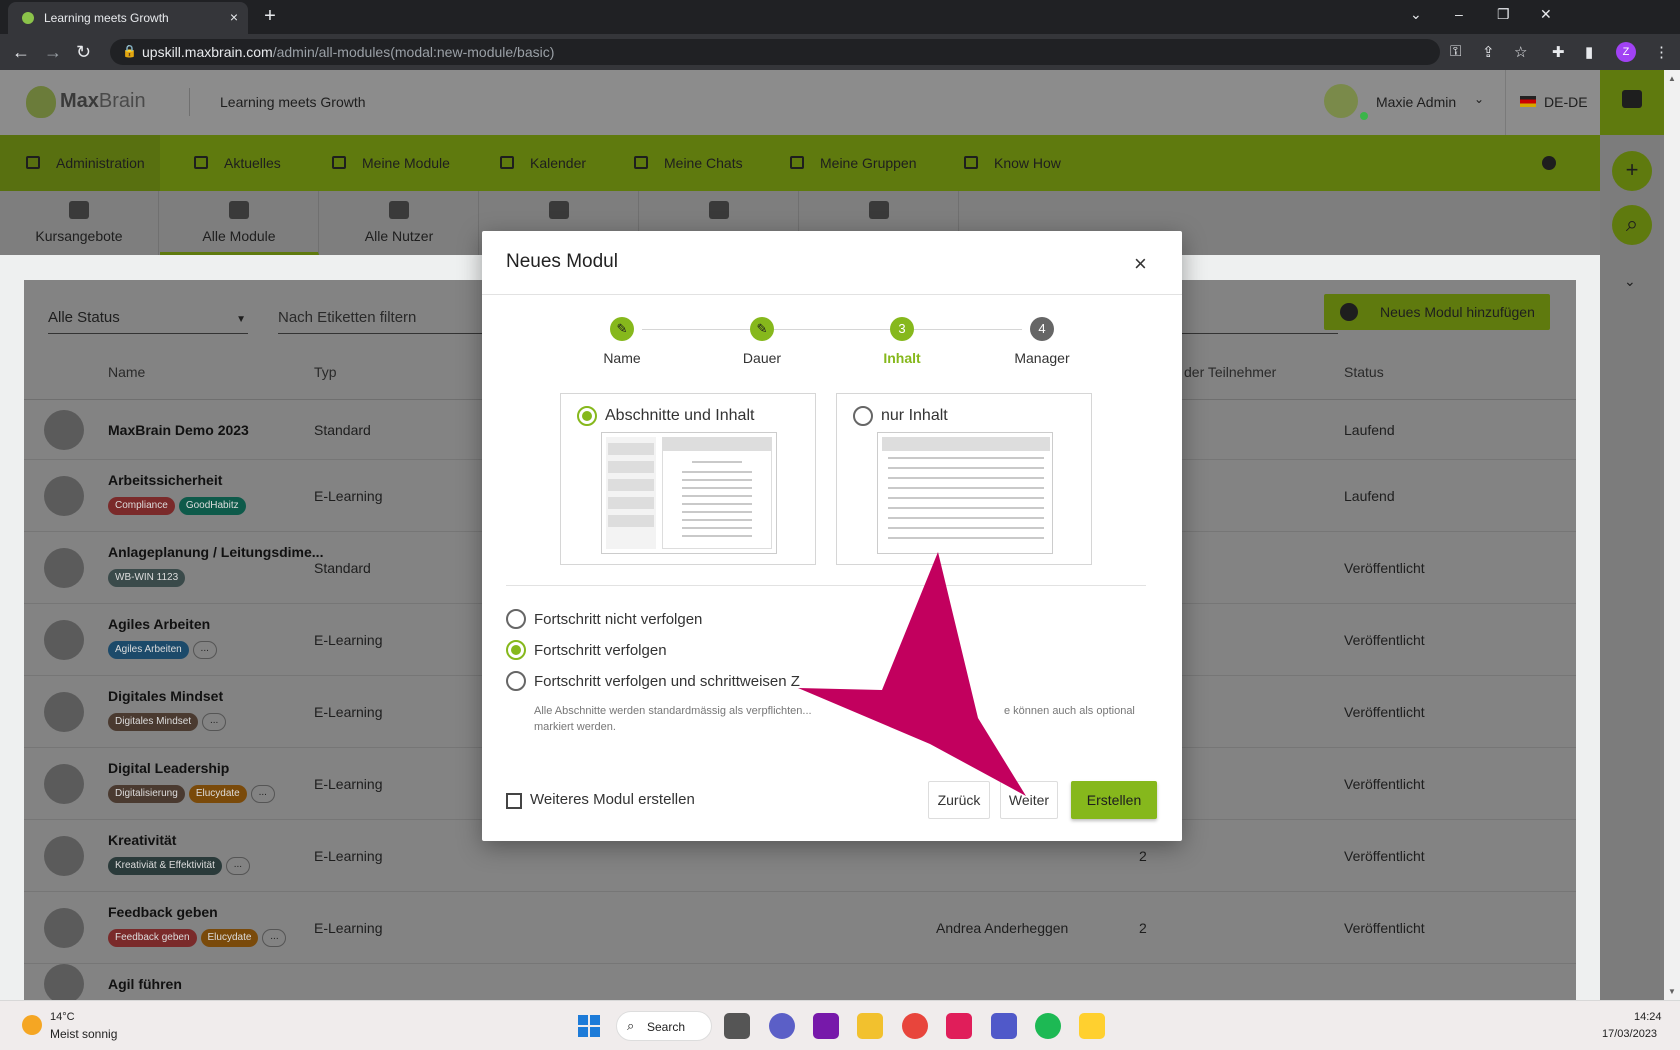  I want to click on step-name: ✎ Name, so click(622, 341).